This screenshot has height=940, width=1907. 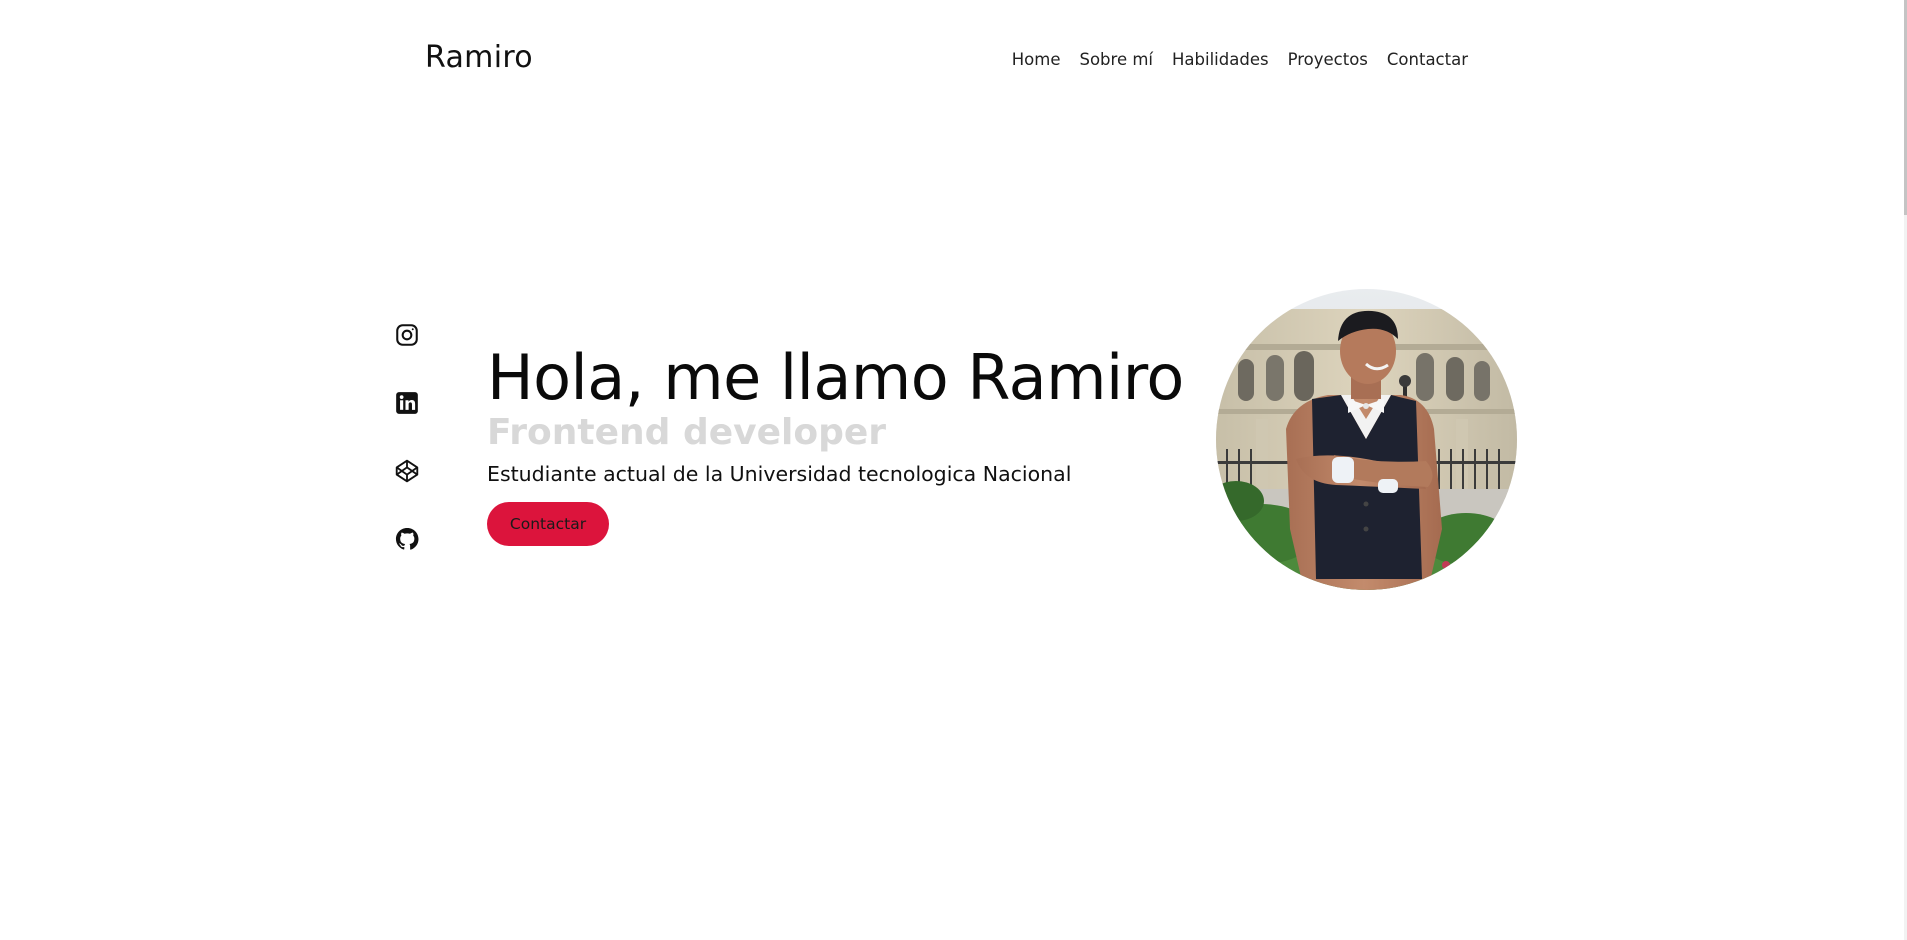 I want to click on github-icon, so click(x=407, y=538).